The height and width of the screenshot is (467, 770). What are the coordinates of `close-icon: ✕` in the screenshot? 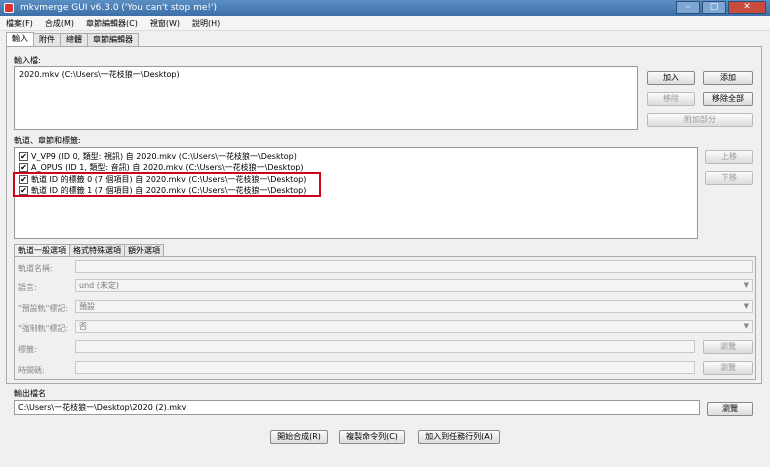 It's located at (747, 7).